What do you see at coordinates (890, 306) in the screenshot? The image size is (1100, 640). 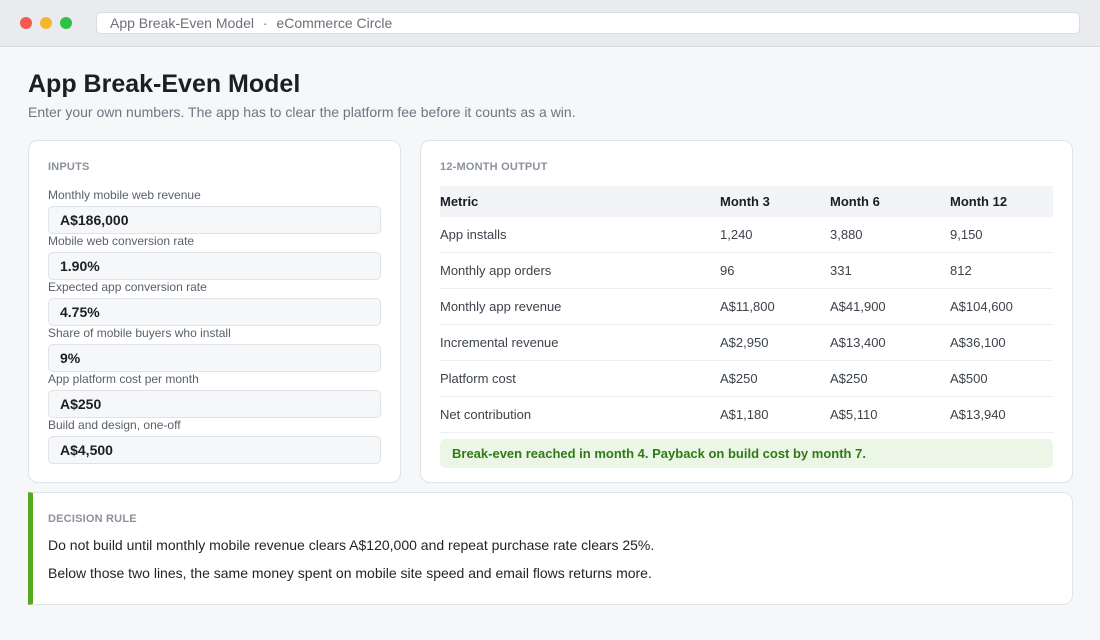 I see `value-cell: A$41,900` at bounding box center [890, 306].